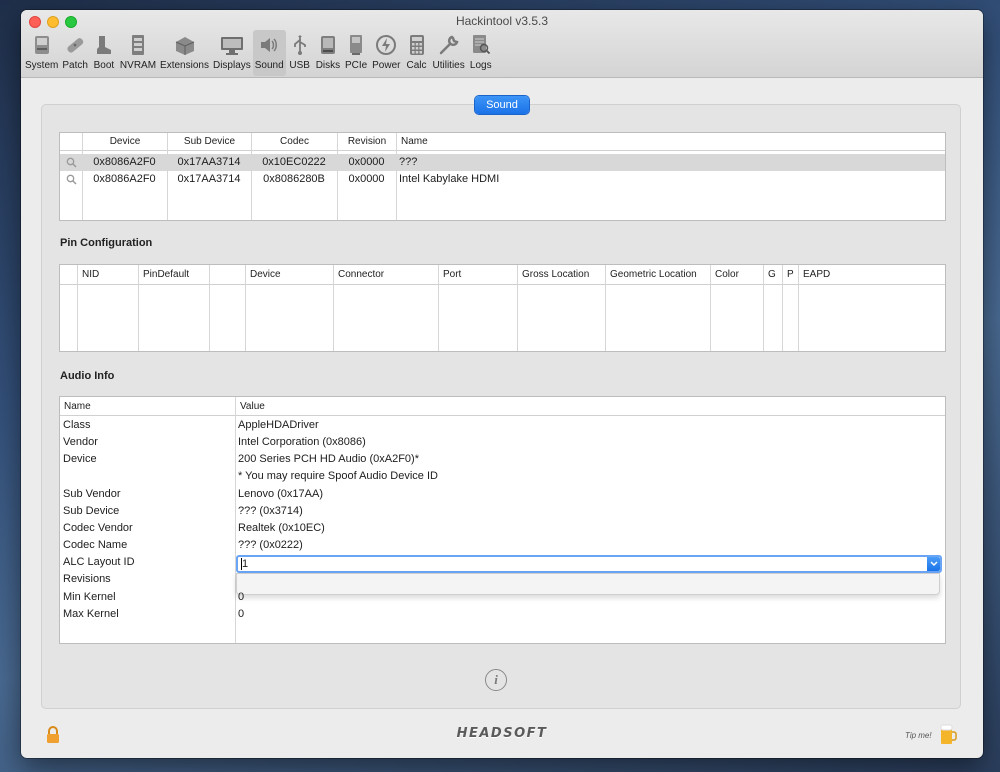 This screenshot has width=1000, height=772. Describe the element at coordinates (68, 275) in the screenshot. I see `pin-col-select` at that location.